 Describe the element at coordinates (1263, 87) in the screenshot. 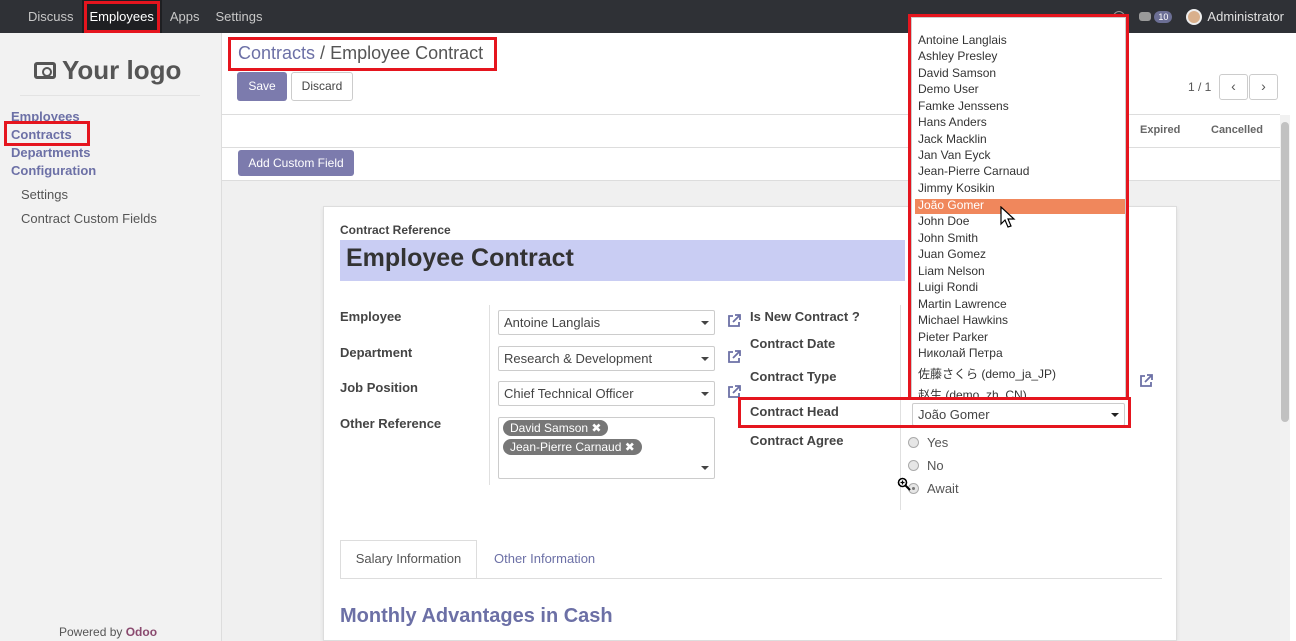

I see `pager-next-button: ›` at that location.